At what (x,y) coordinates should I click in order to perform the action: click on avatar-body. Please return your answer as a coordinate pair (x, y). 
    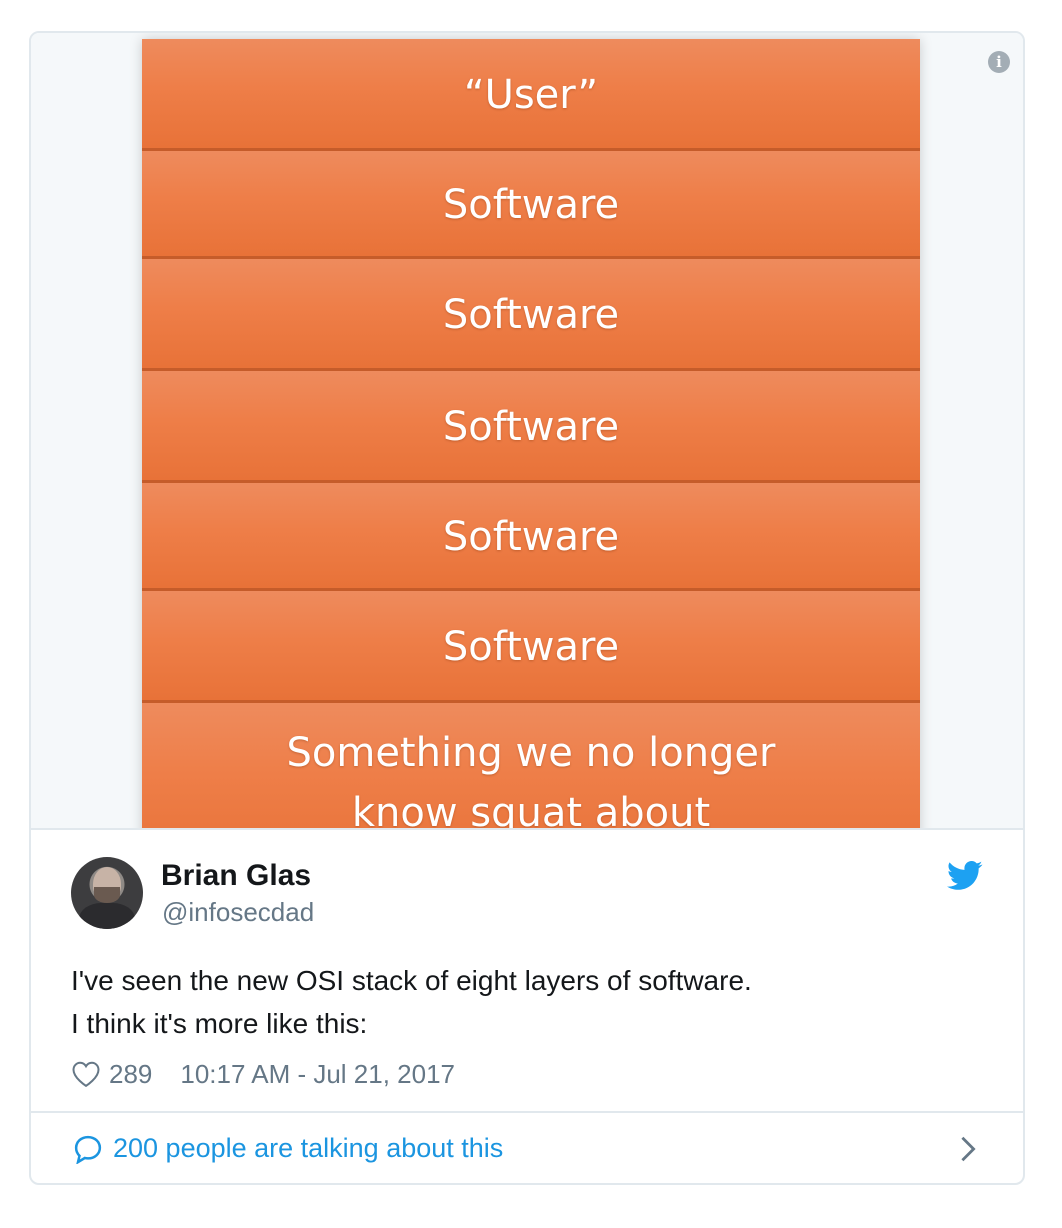
    Looking at the image, I should click on (107, 916).